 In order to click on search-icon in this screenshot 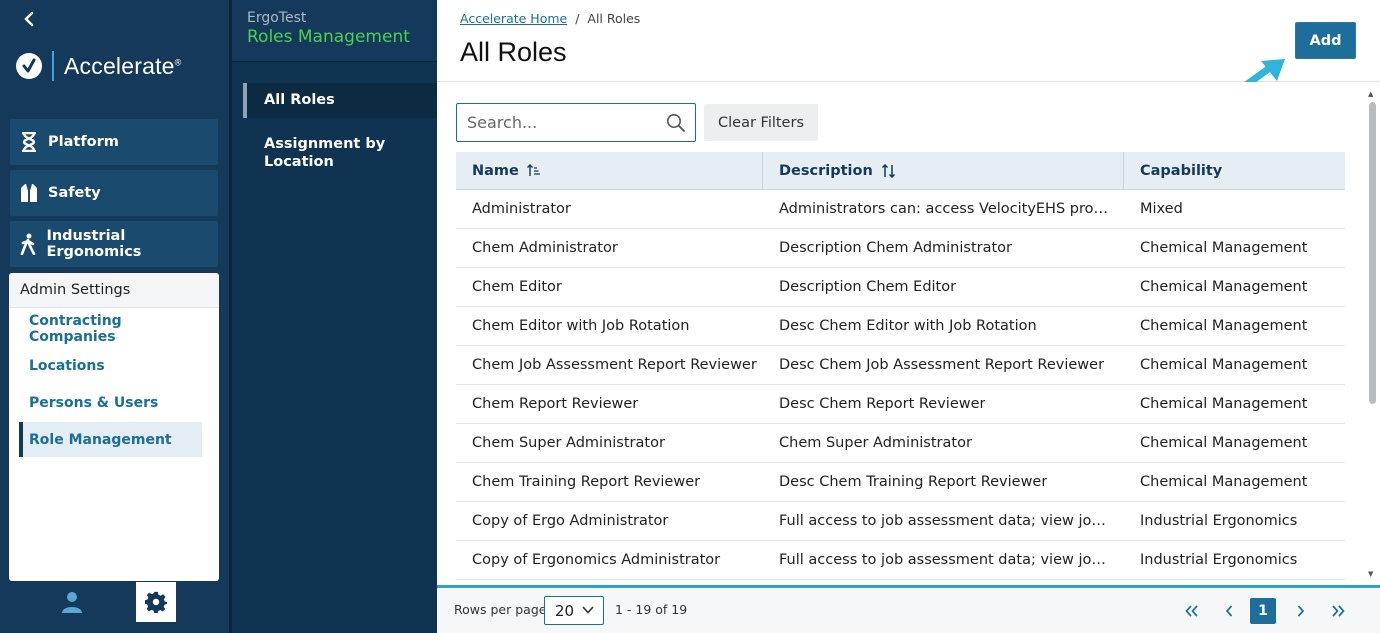, I will do `click(676, 123)`.